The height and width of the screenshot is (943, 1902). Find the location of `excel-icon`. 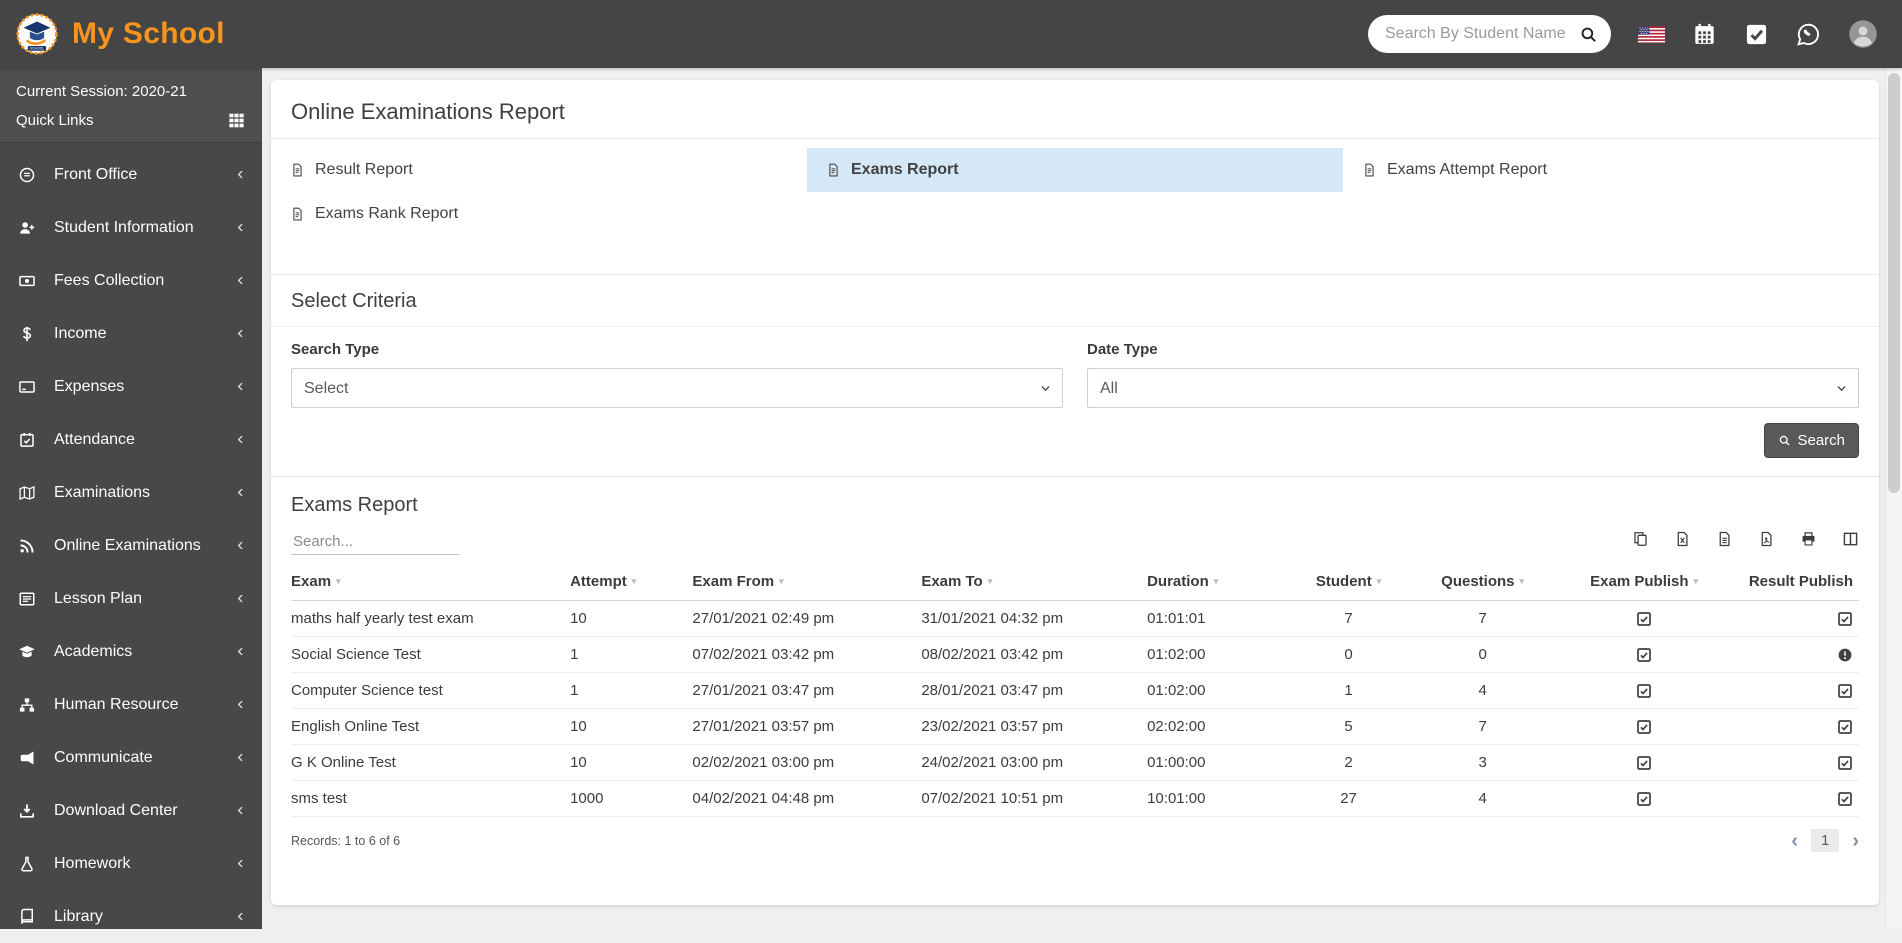

excel-icon is located at coordinates (1682, 539).